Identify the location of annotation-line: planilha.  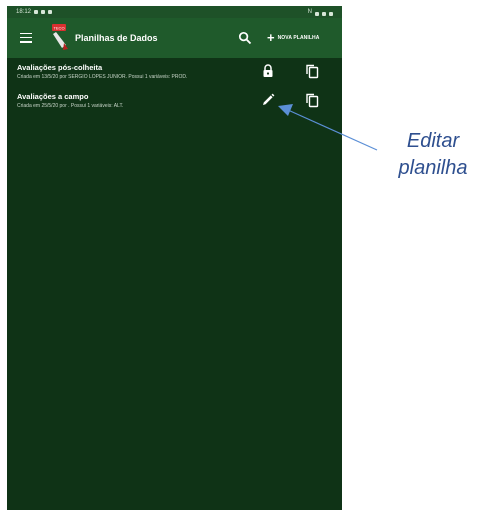
(433, 168).